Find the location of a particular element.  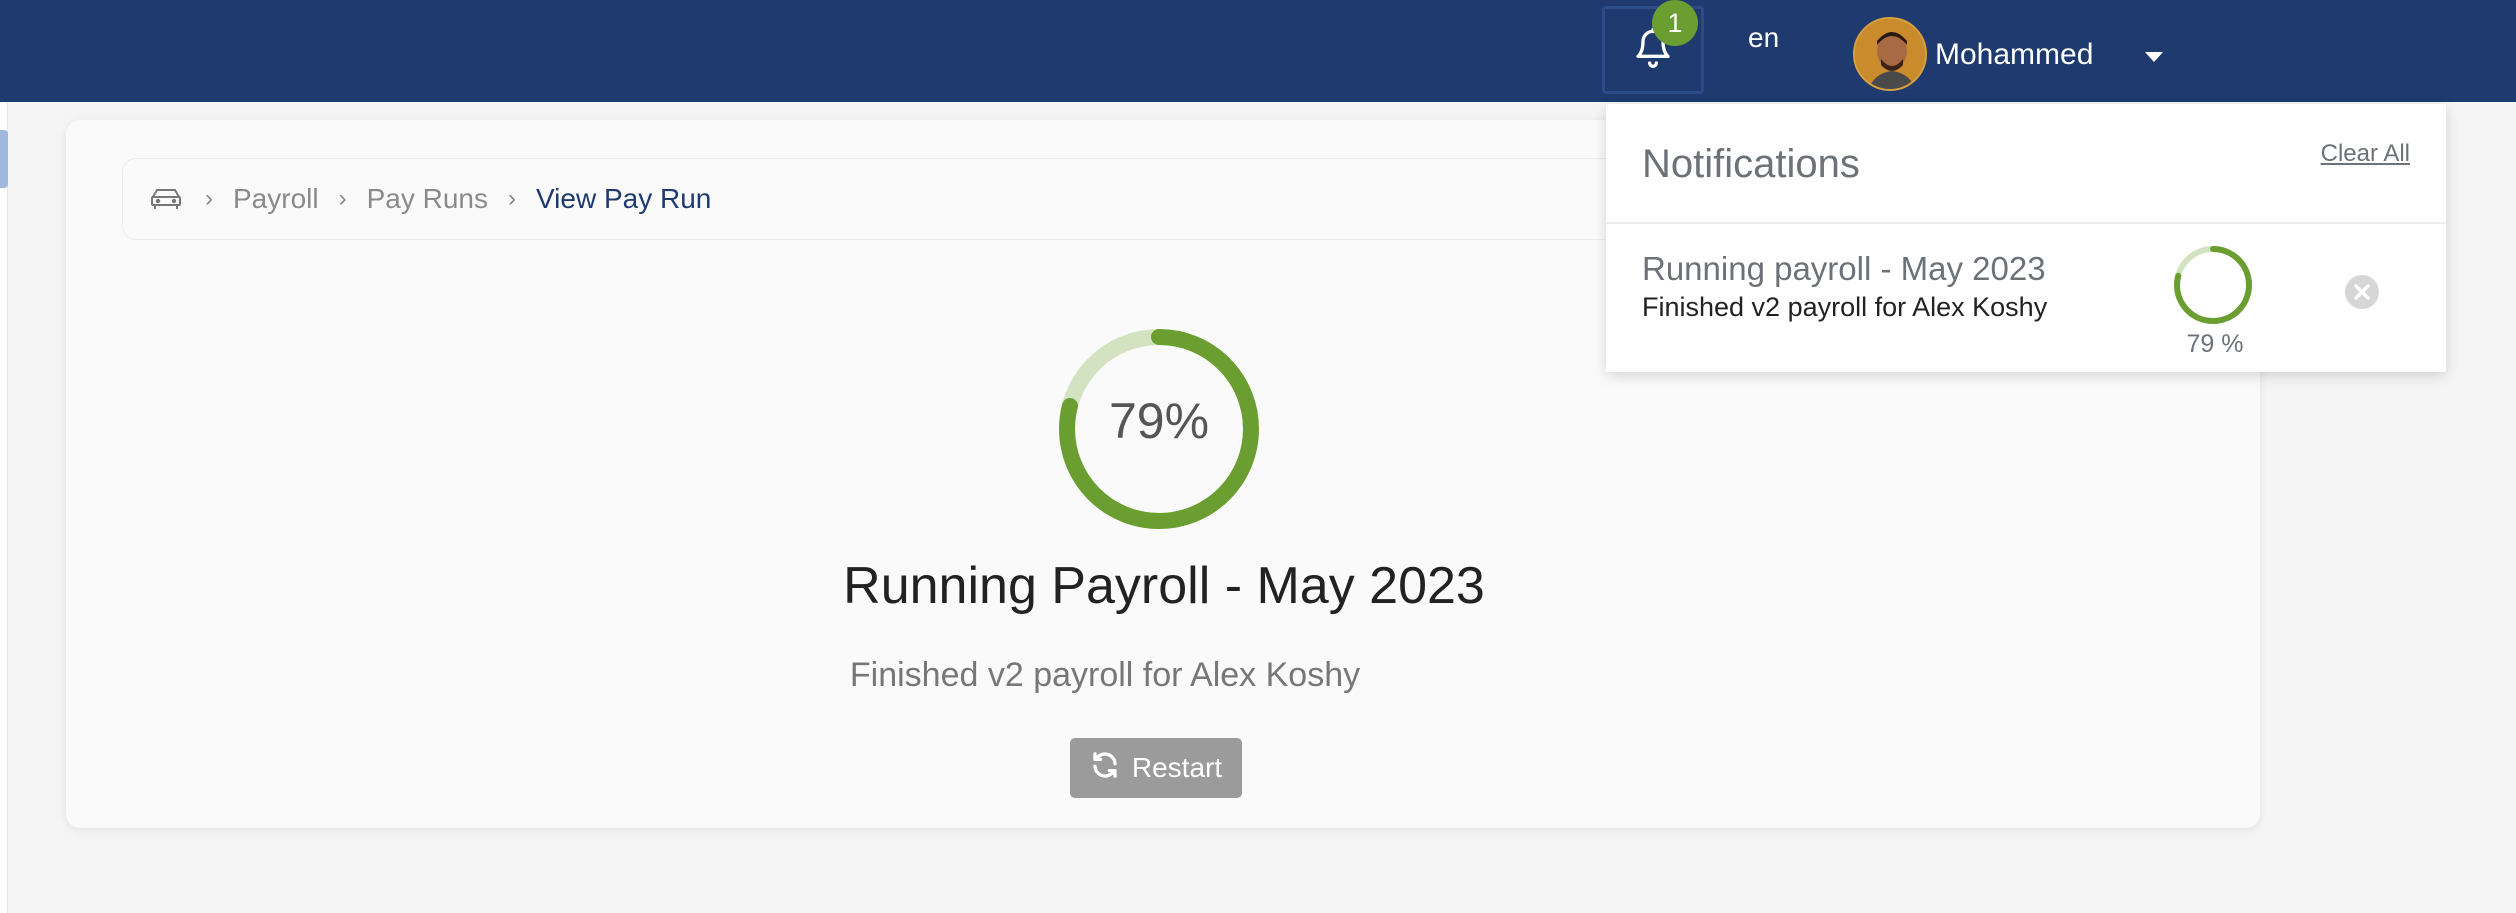

close-circle-icon is located at coordinates (2362, 292).